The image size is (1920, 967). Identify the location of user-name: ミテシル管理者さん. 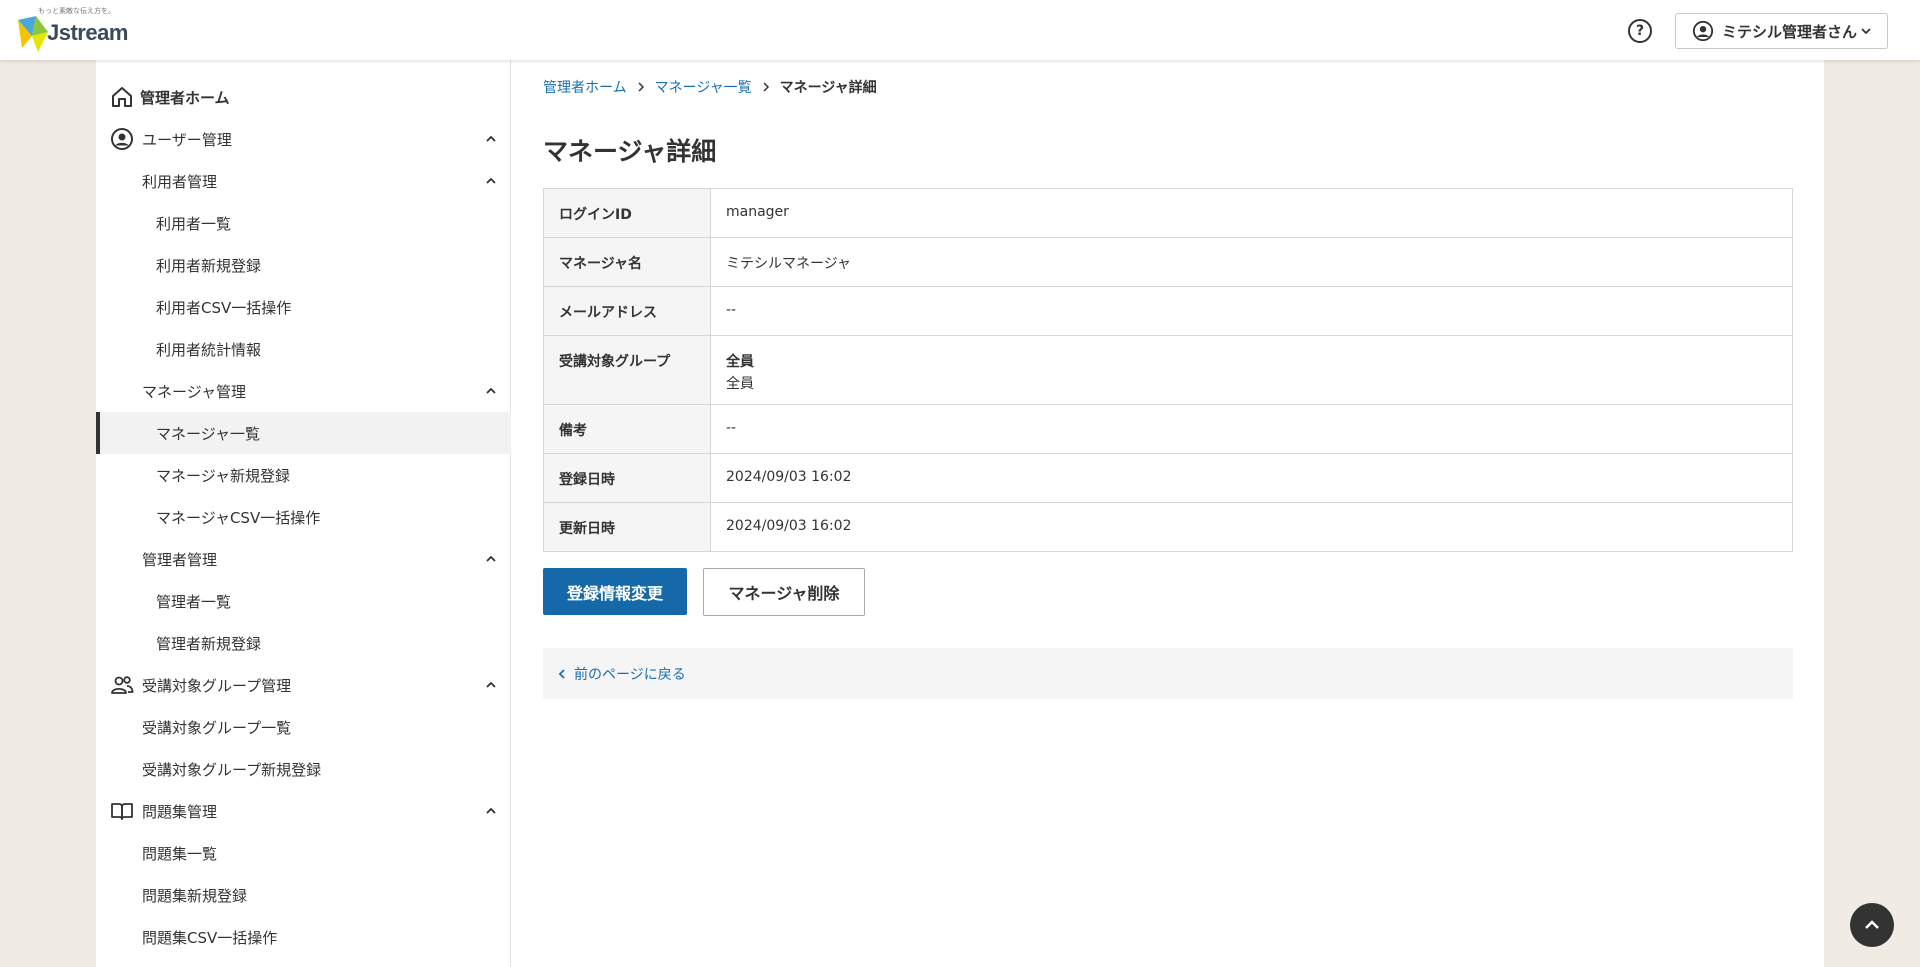
(1790, 31).